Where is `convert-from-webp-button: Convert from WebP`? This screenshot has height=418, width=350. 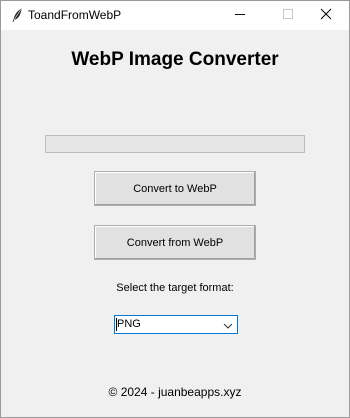
convert-from-webp-button: Convert from WebP is located at coordinates (175, 242).